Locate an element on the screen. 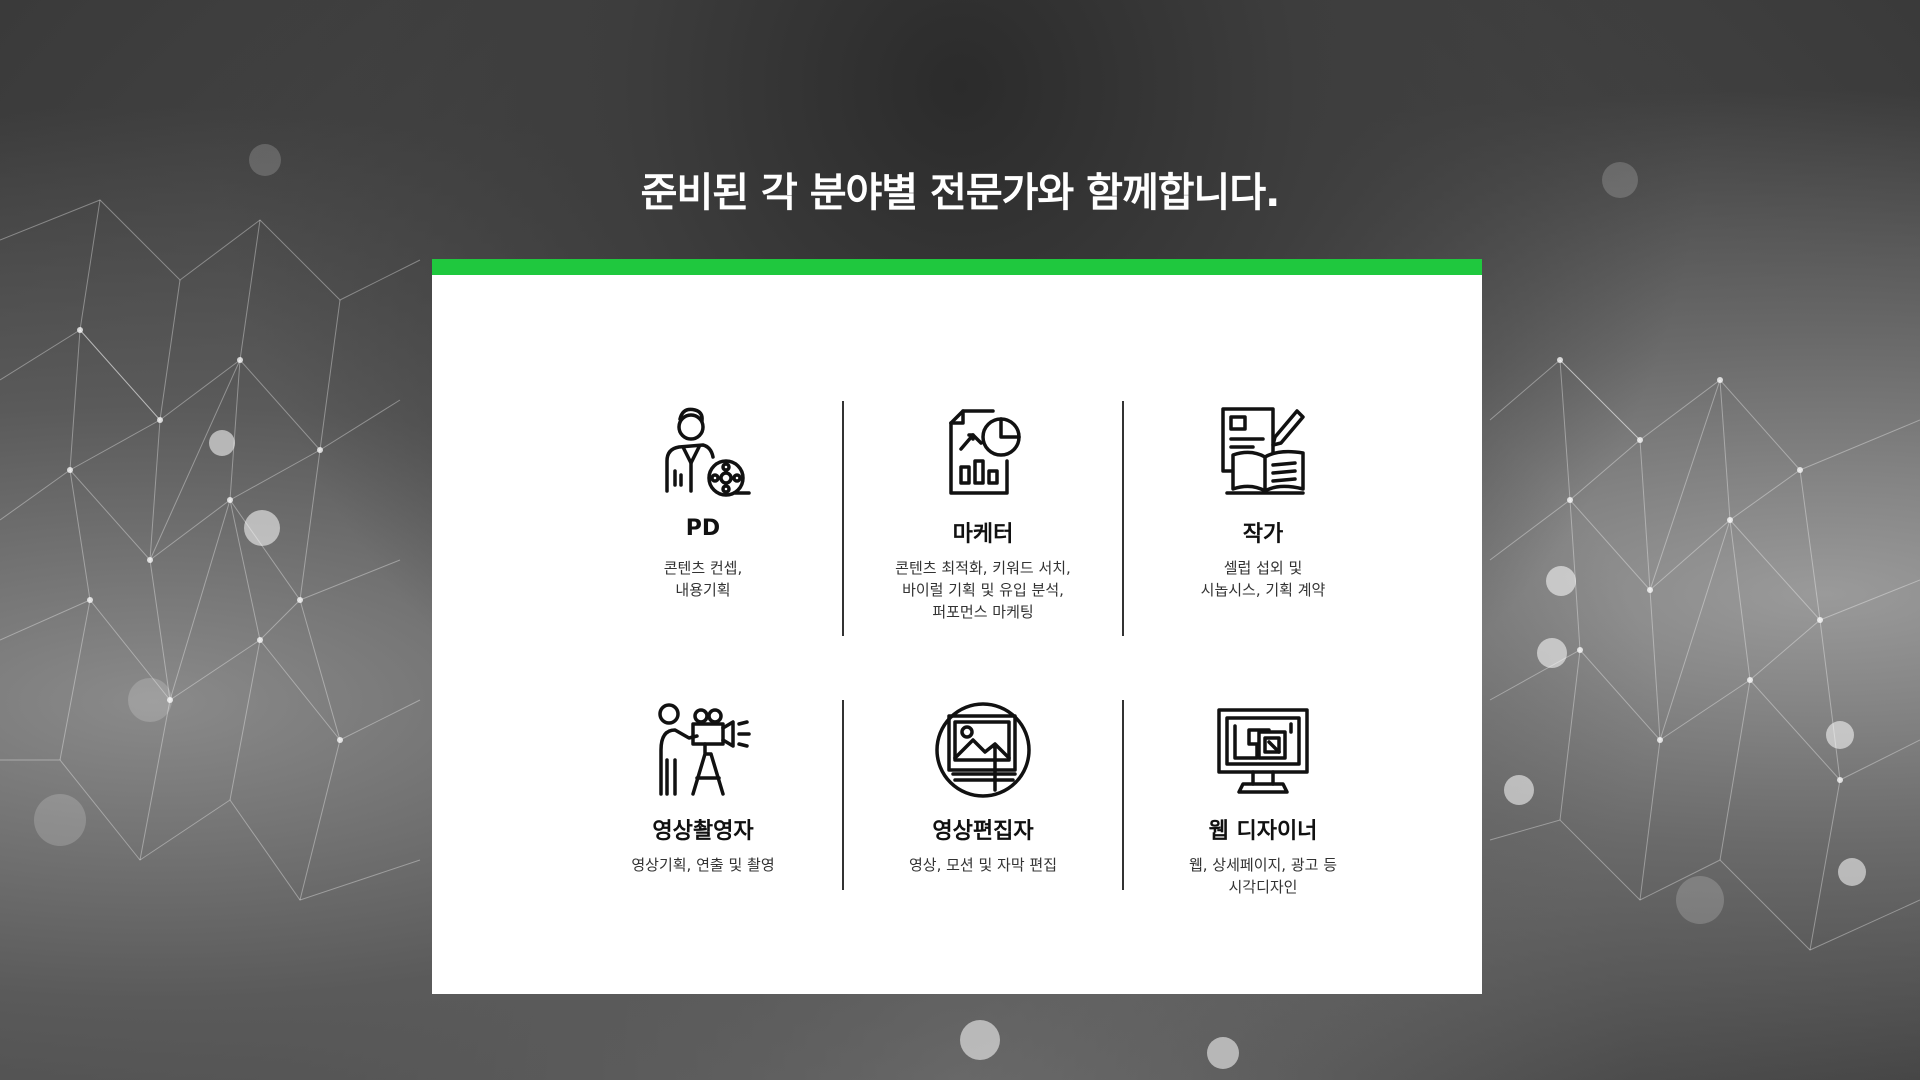 The height and width of the screenshot is (1080, 1920). marketing-report-chart-icon is located at coordinates (983, 451).